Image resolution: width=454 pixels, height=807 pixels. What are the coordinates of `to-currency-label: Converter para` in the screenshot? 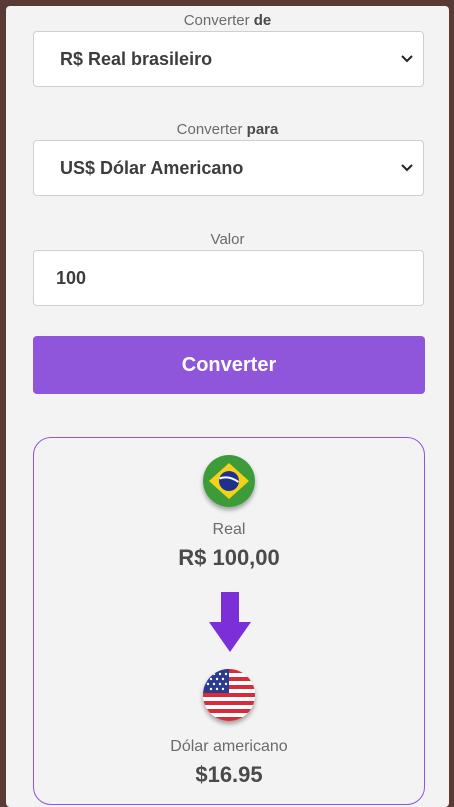 It's located at (227, 129).